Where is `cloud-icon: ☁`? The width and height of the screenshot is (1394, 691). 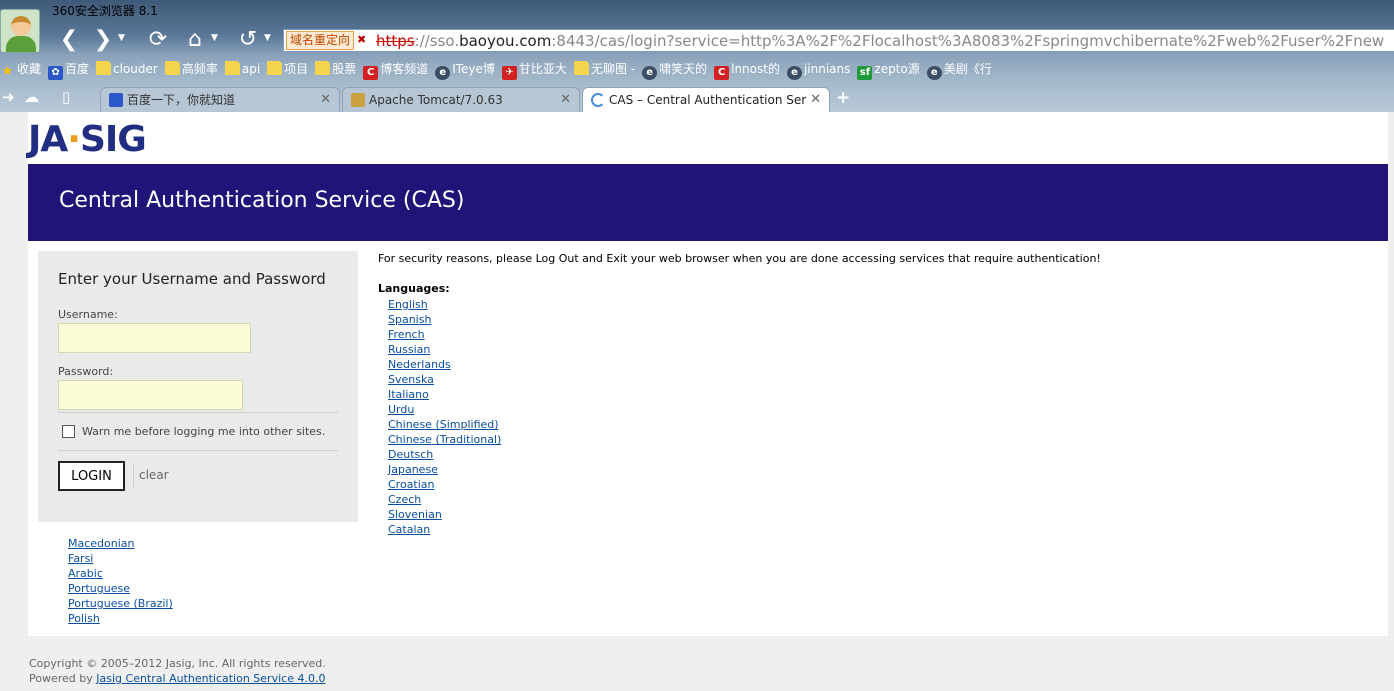 cloud-icon: ☁ is located at coordinates (31, 97).